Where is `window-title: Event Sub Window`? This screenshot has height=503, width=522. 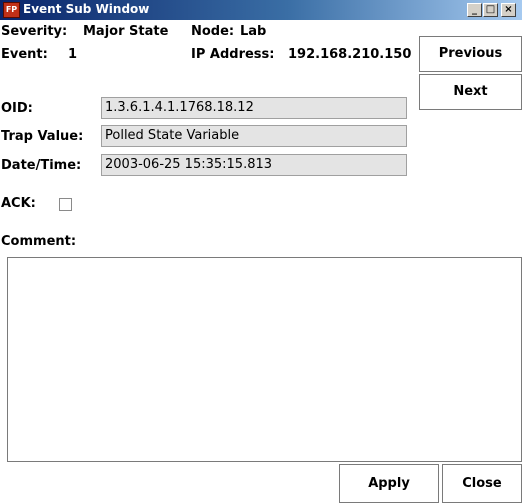 window-title: Event Sub Window is located at coordinates (86, 9).